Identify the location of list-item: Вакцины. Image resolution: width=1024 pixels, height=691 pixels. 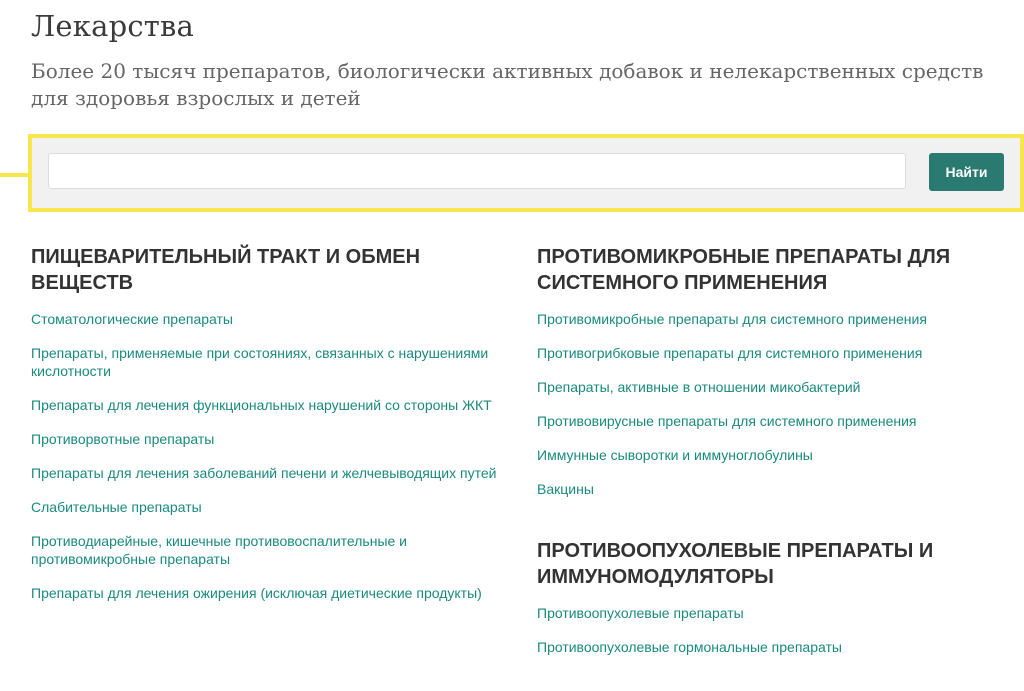
(762, 489).